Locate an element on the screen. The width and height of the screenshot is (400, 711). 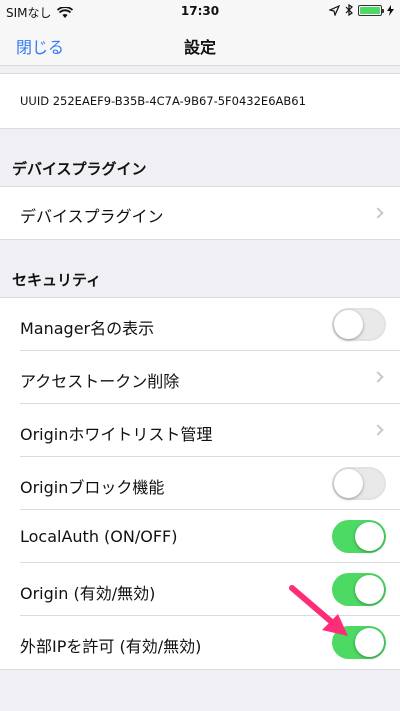
manager-name-label: Manager名の表示 is located at coordinates (87, 328).